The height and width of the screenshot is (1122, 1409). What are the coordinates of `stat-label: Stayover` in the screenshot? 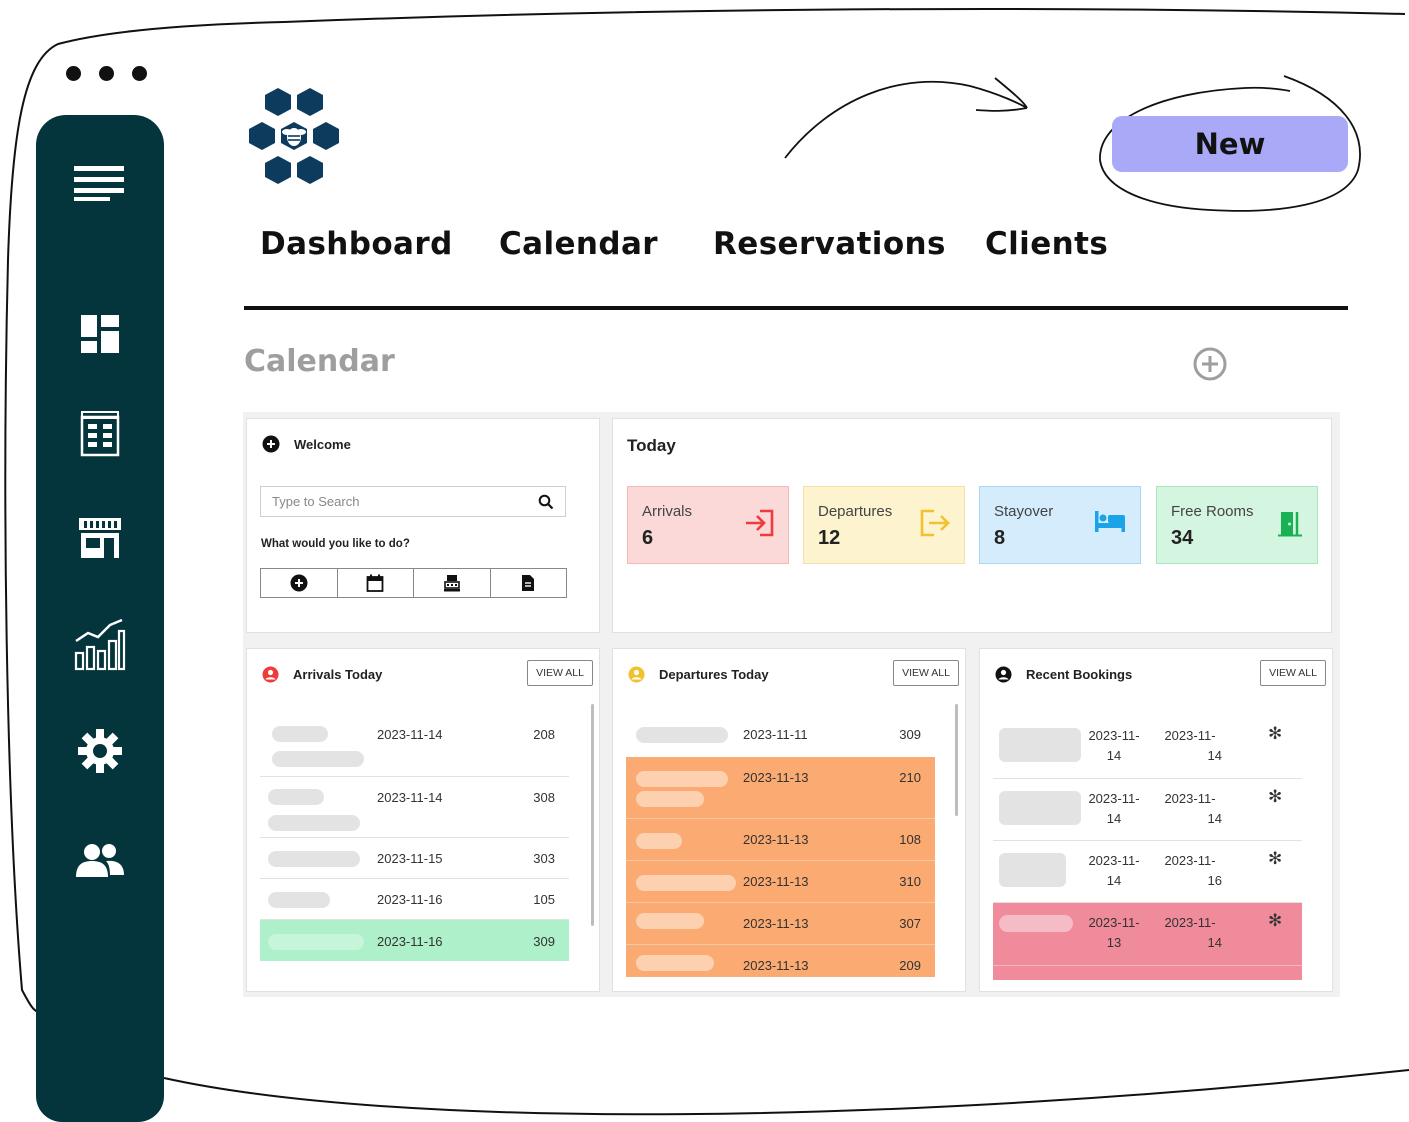 It's located at (1024, 511).